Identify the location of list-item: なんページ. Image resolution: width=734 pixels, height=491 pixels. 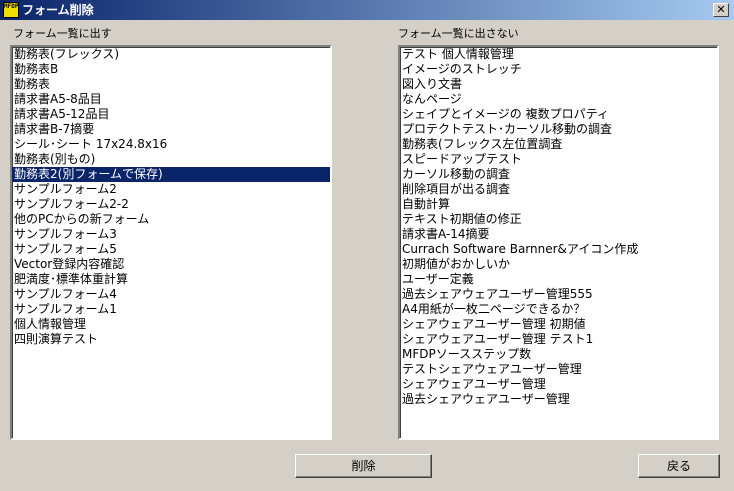
(558, 99).